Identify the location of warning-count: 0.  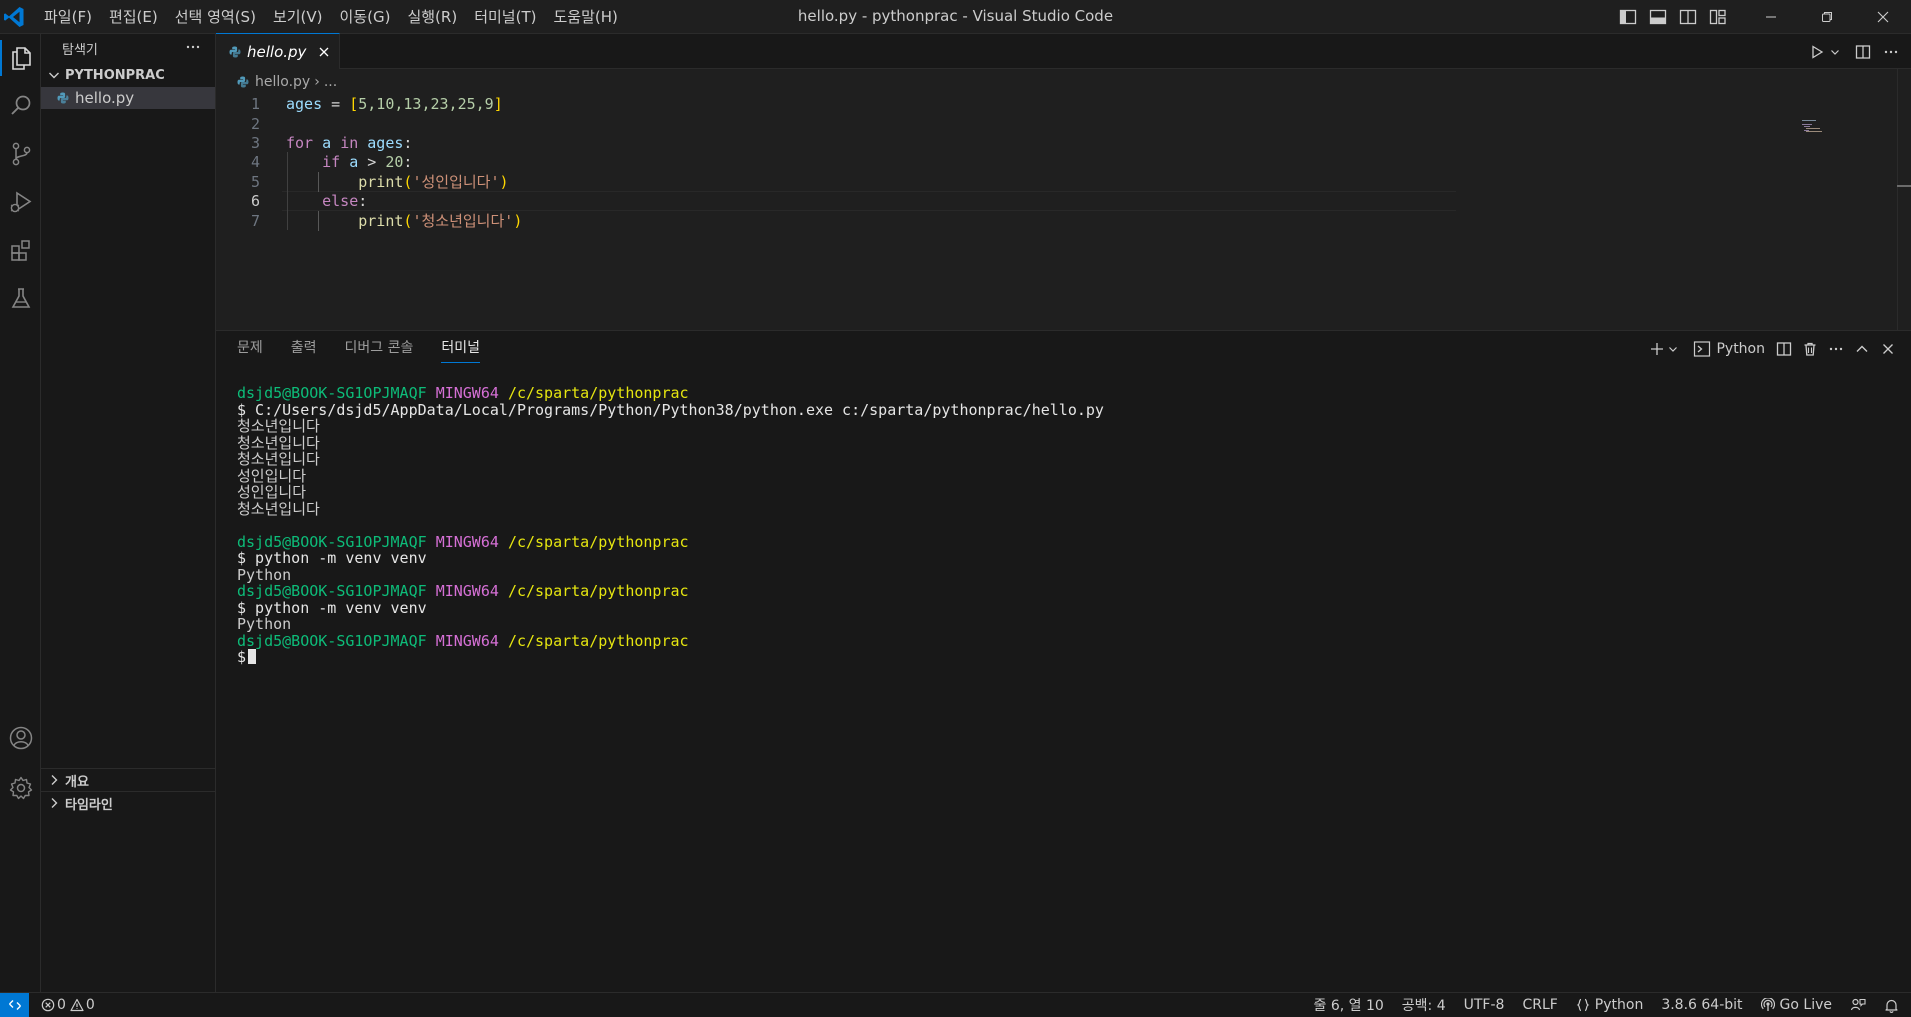
(90, 1005).